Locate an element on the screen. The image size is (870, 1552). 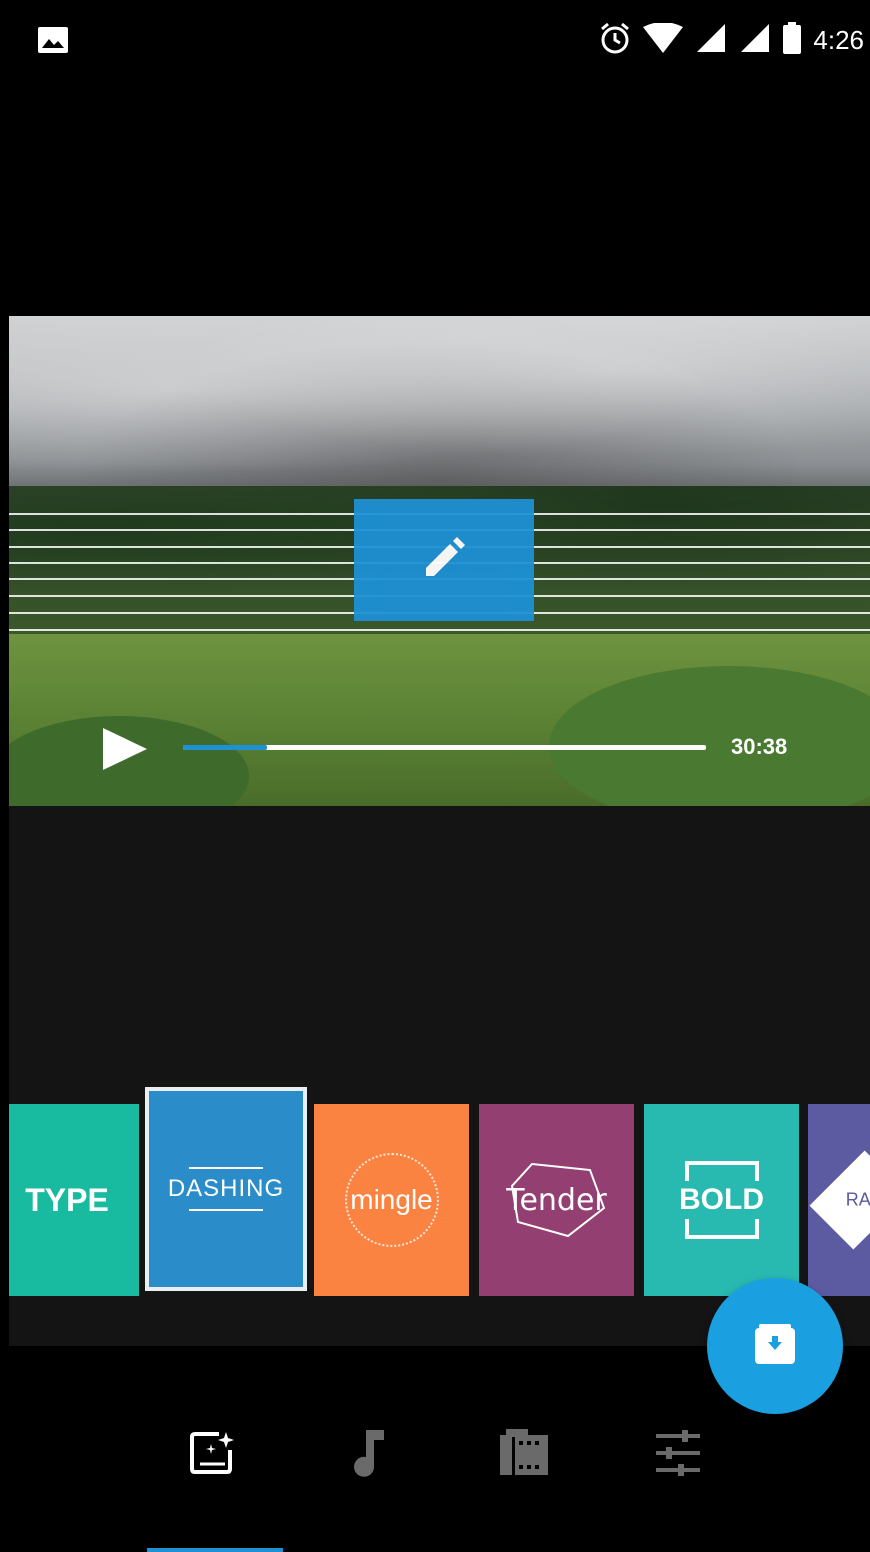
theme-tender: Tender is located at coordinates (556, 1200).